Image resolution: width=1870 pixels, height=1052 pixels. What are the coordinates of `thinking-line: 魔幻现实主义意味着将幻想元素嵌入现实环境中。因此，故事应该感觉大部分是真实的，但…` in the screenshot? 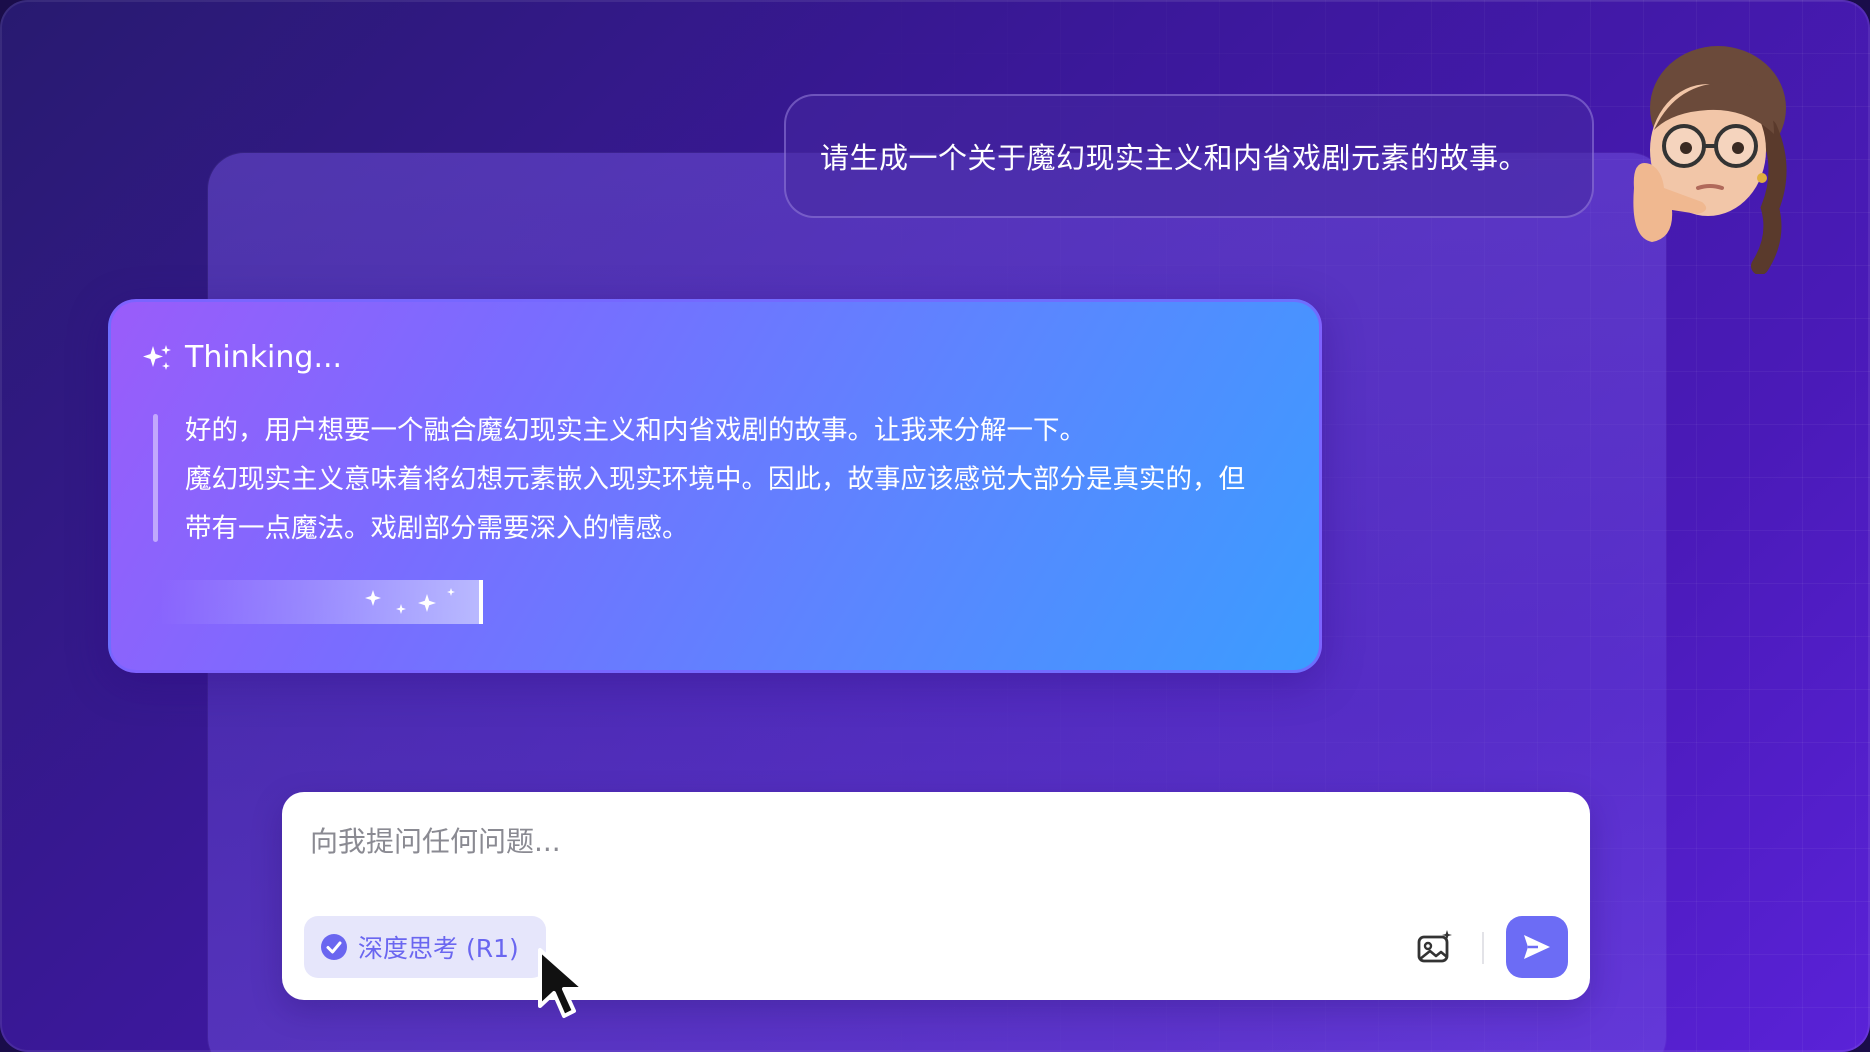 It's located at (715, 504).